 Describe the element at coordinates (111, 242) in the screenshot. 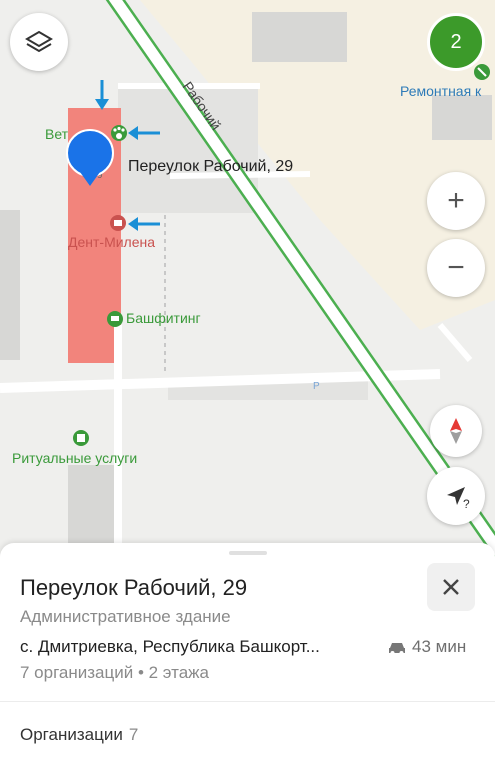

I see `poi-label-dent: Дент-Милена` at that location.